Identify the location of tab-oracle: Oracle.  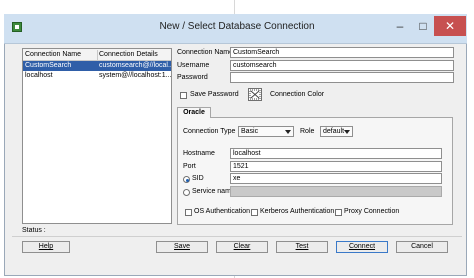
(194, 112).